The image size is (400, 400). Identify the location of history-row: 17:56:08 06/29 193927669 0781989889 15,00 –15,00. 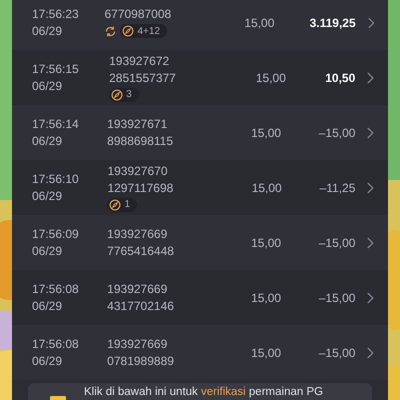
(200, 352).